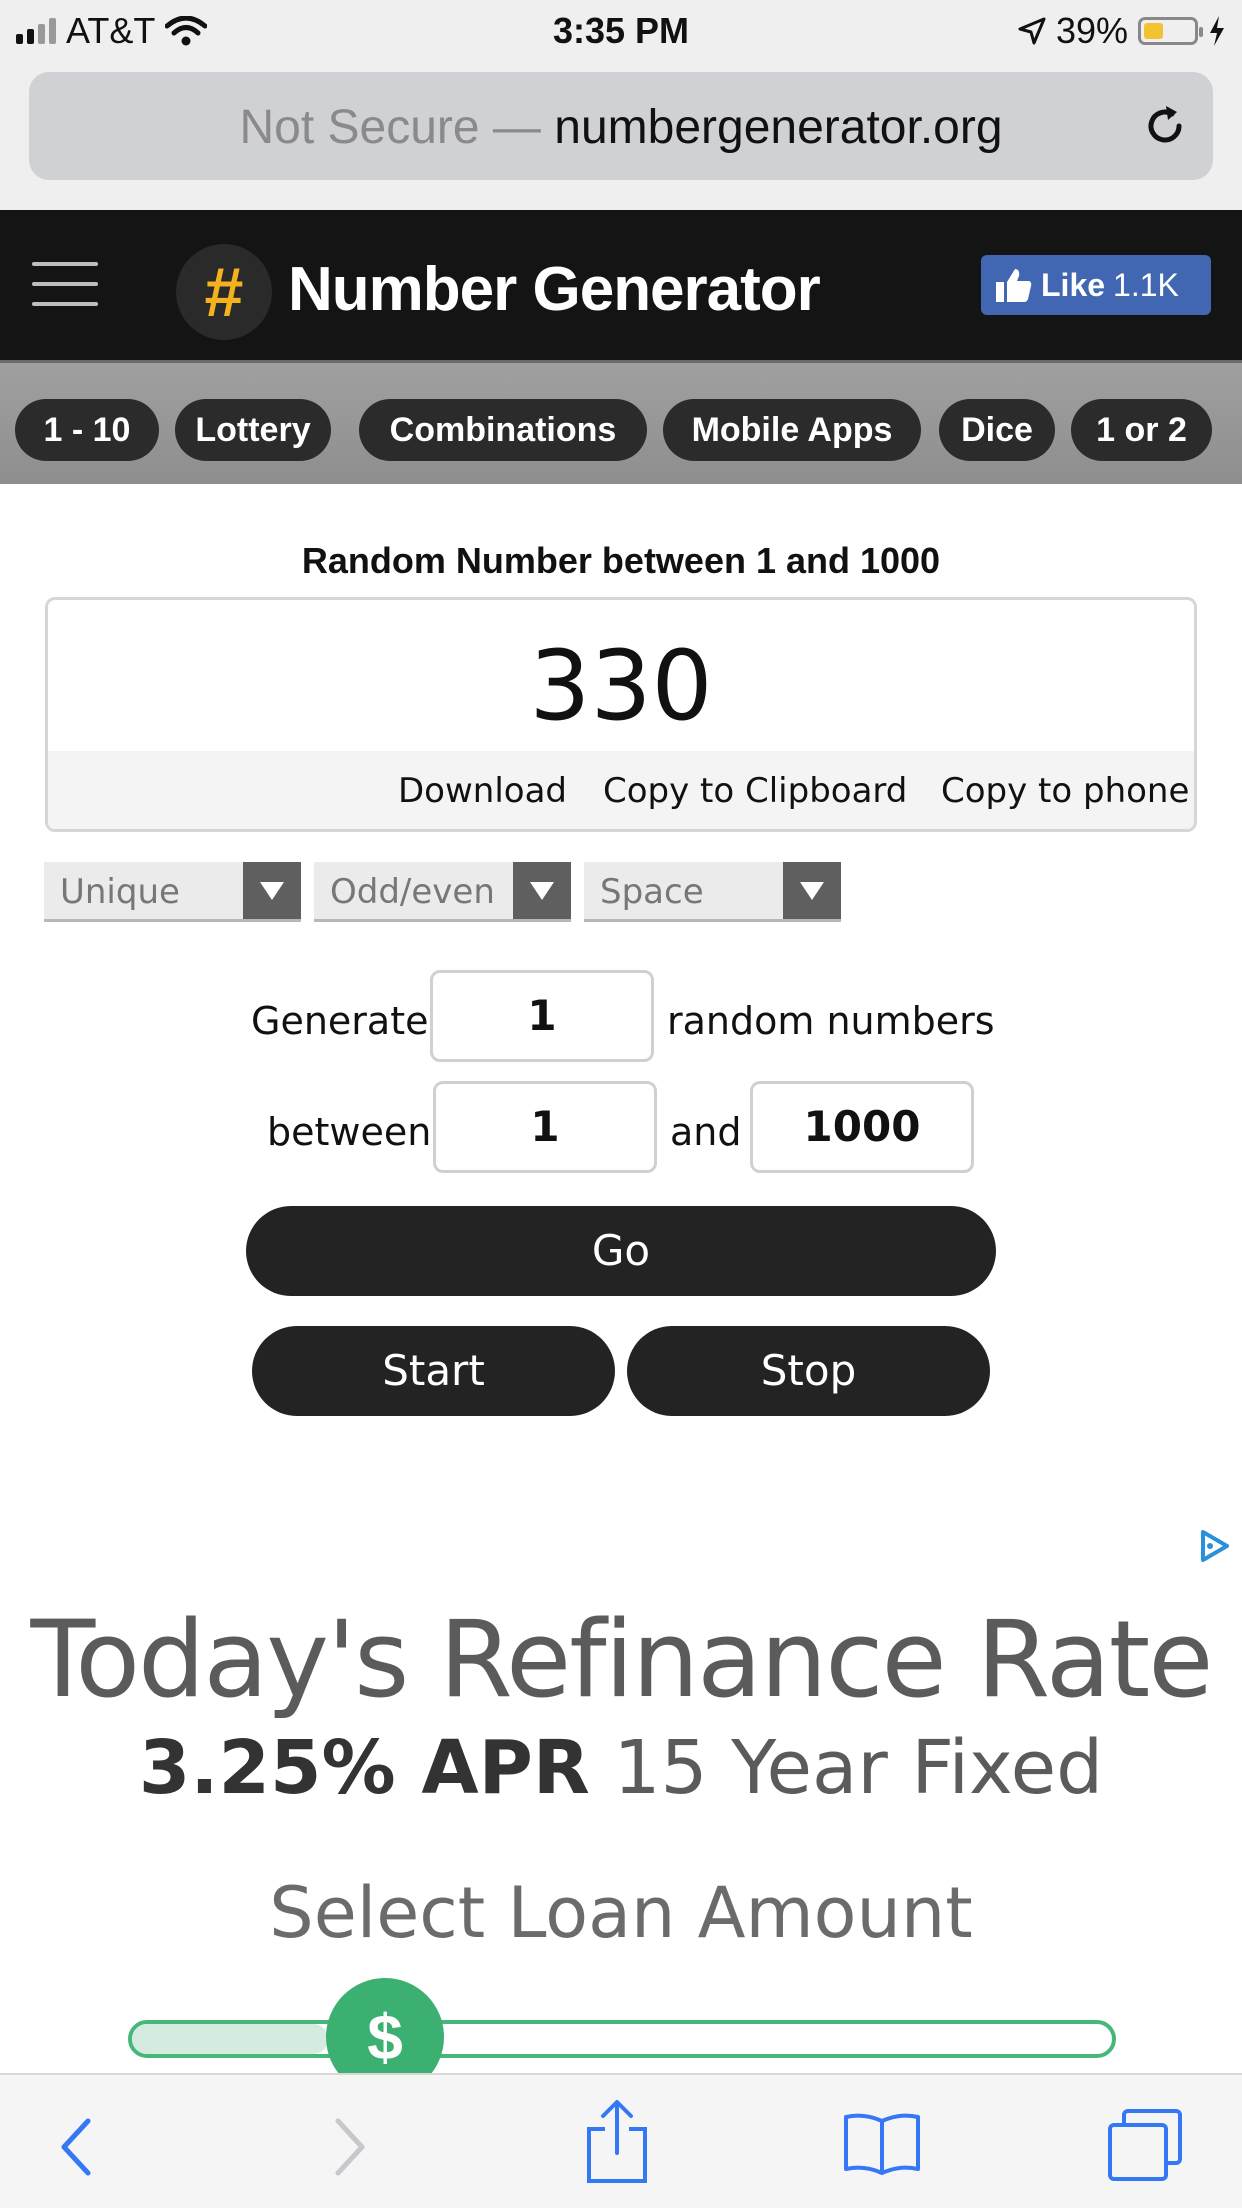  Describe the element at coordinates (1213, 1546) in the screenshot. I see `adchoices-icon` at that location.